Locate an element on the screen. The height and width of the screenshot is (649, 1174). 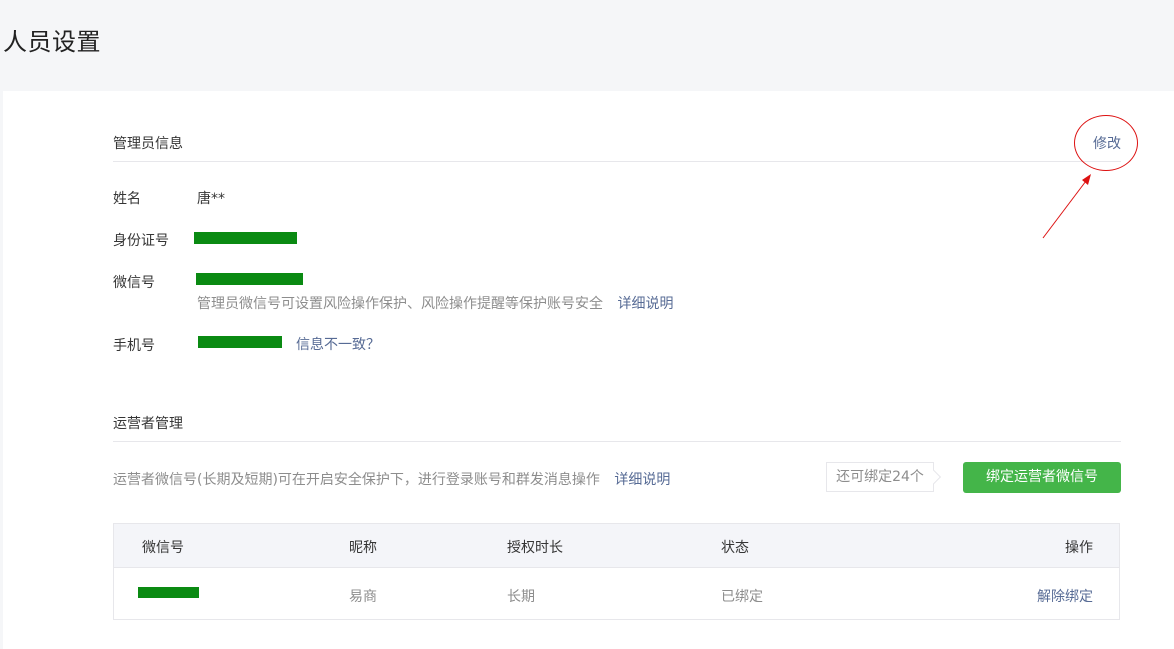
unbind-link: 解除绑定 is located at coordinates (1065, 596).